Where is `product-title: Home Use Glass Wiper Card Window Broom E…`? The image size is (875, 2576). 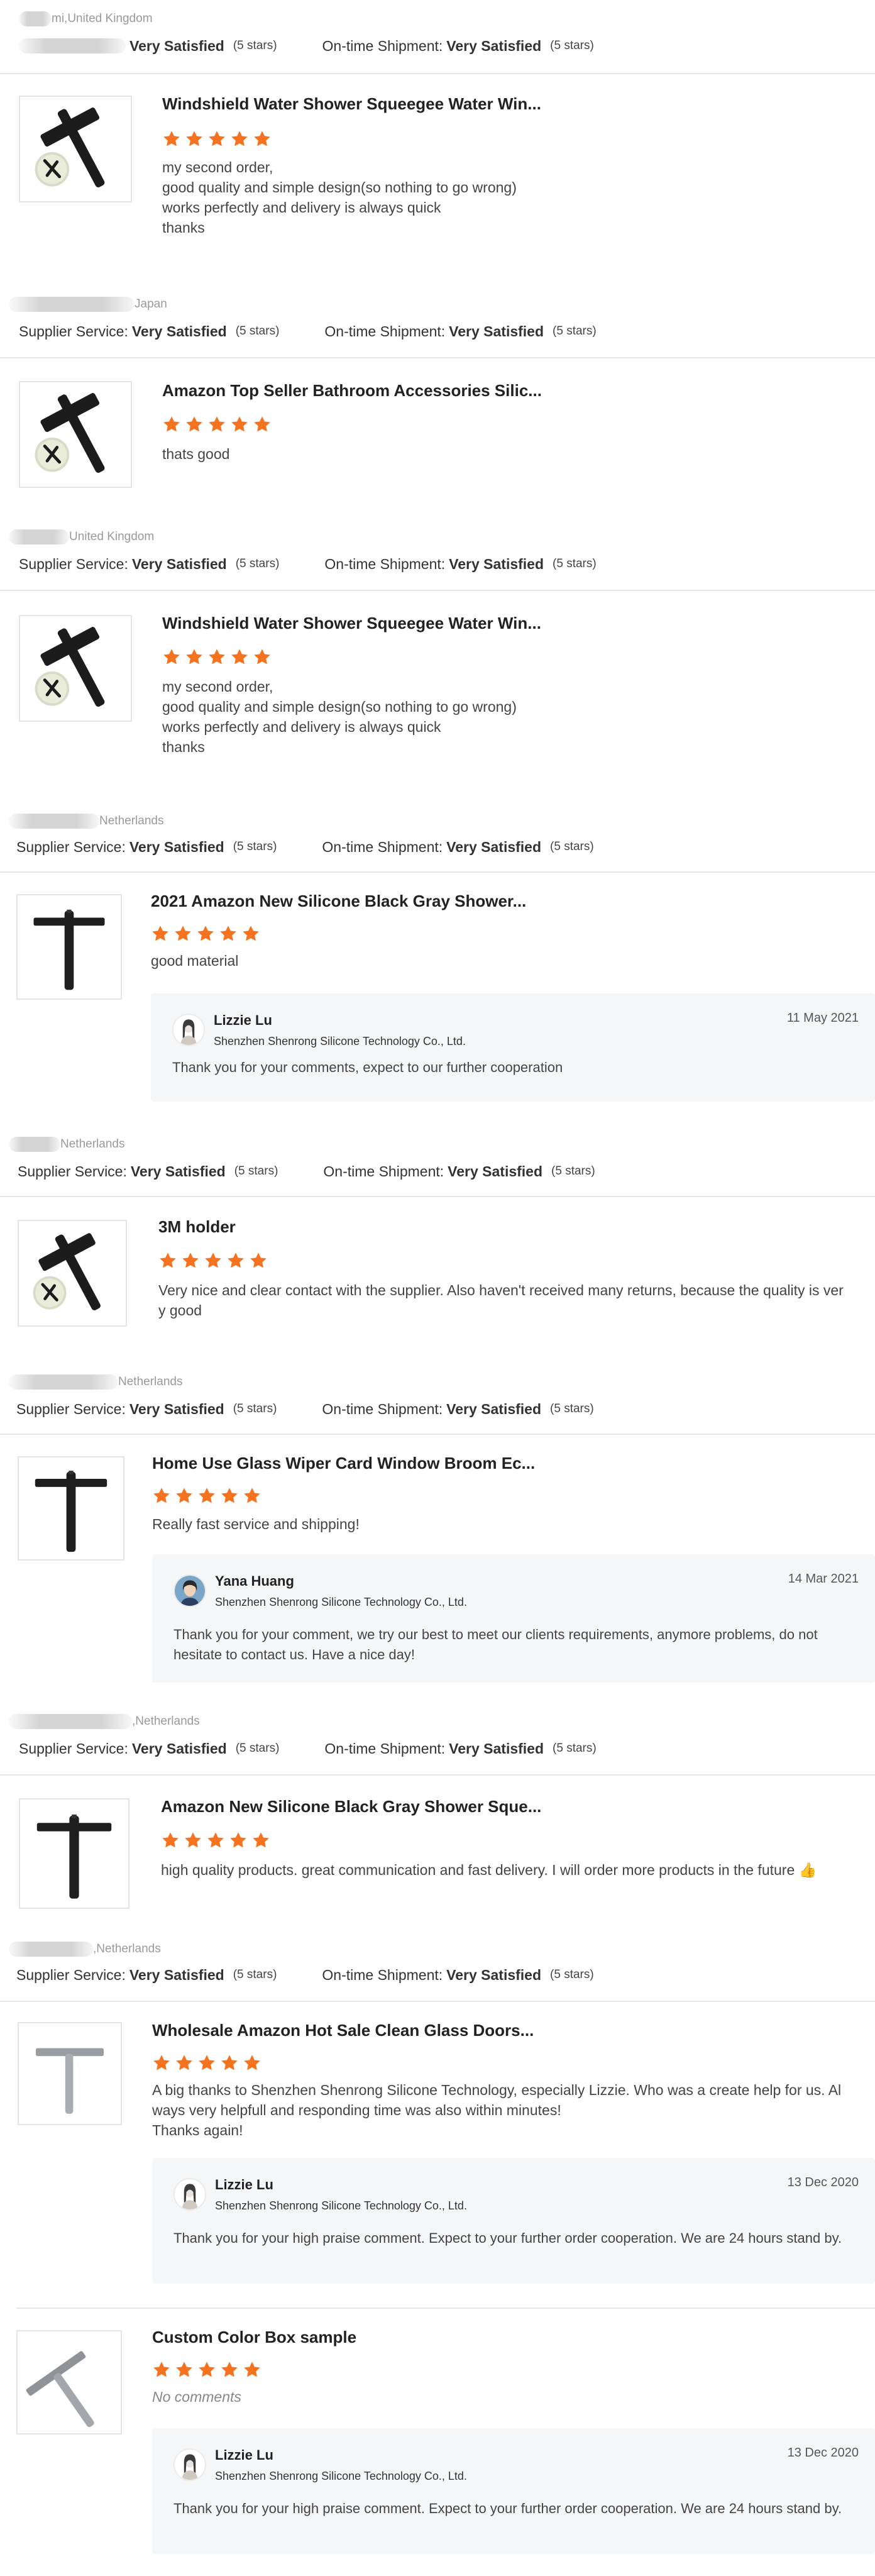
product-title: Home Use Glass Wiper Card Window Broom E… is located at coordinates (343, 1463).